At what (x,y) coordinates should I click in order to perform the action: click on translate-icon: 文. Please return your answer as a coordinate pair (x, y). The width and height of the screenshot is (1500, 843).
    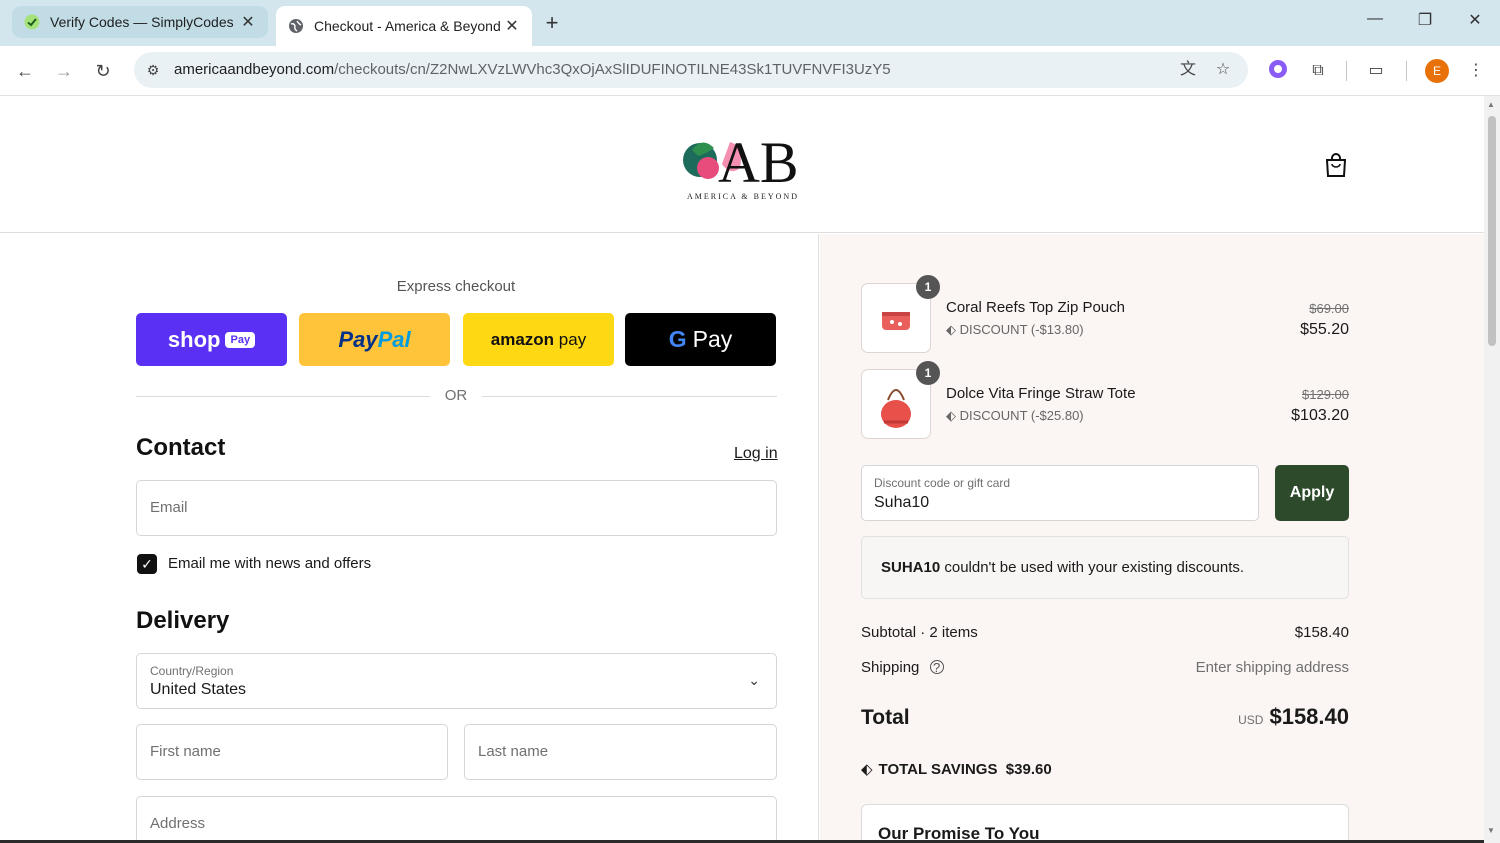
    Looking at the image, I should click on (1188, 70).